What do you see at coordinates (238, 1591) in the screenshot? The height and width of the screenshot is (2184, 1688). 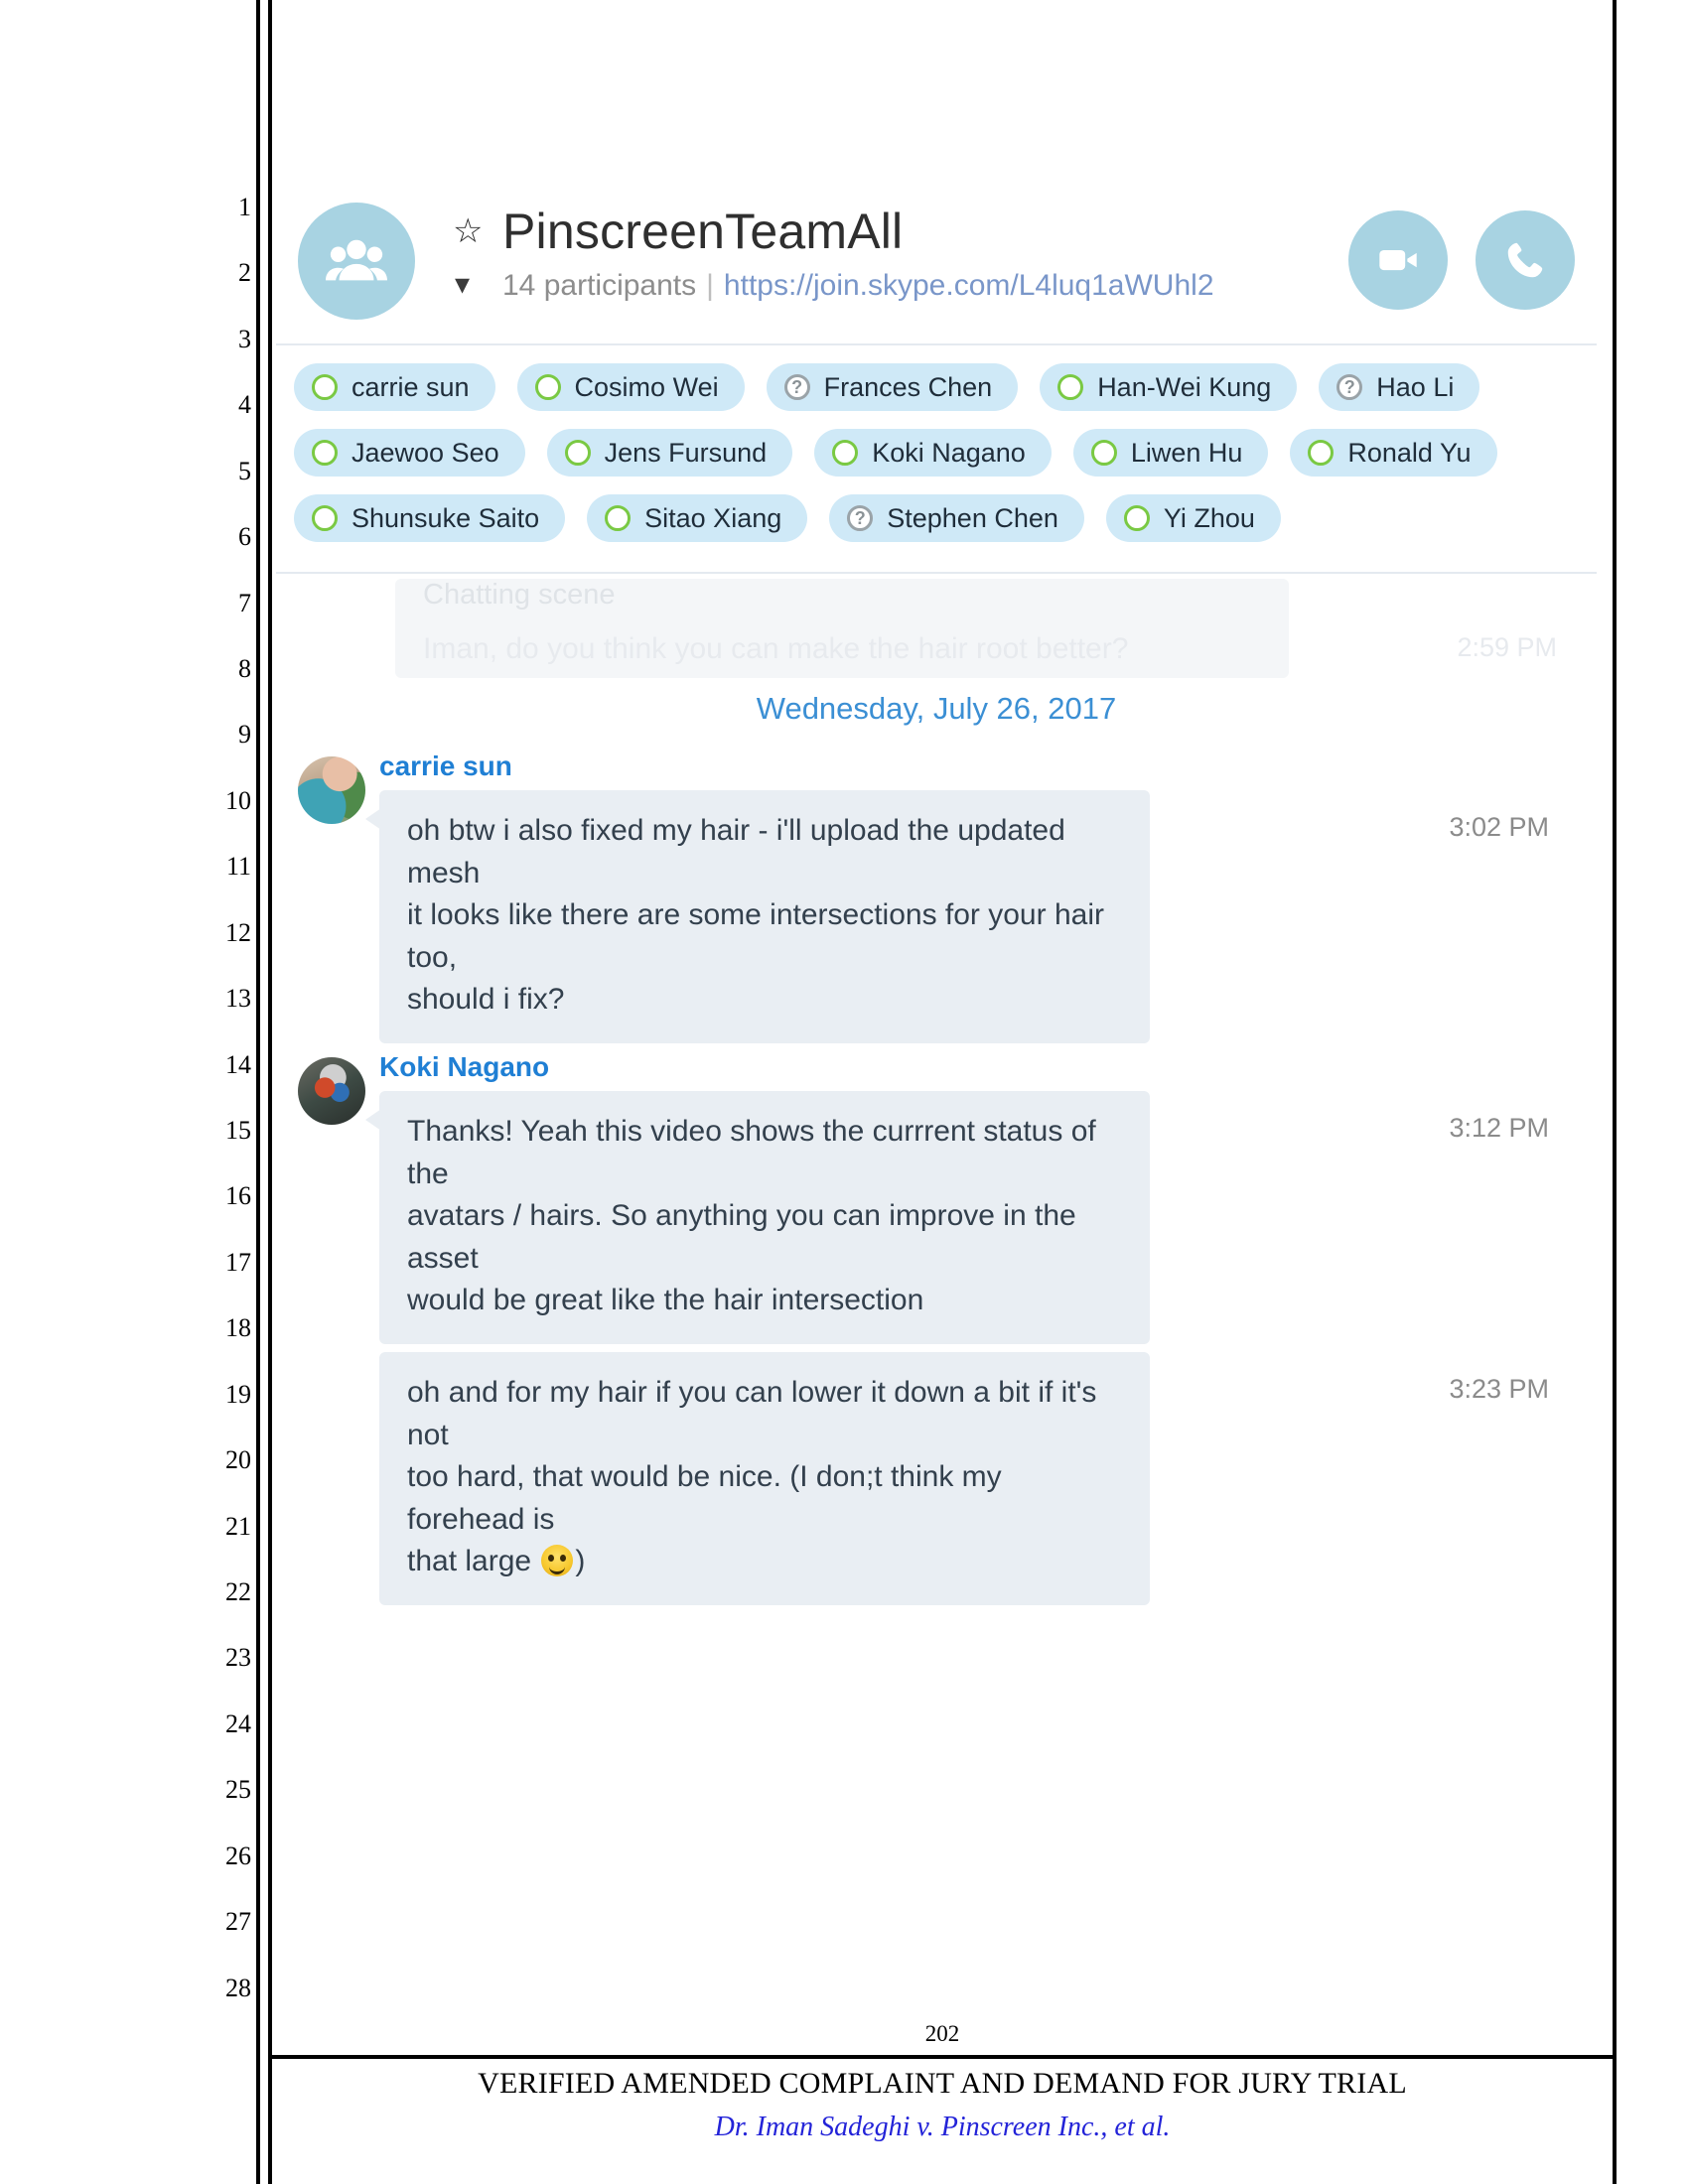 I see `pleading-line-number: 22` at bounding box center [238, 1591].